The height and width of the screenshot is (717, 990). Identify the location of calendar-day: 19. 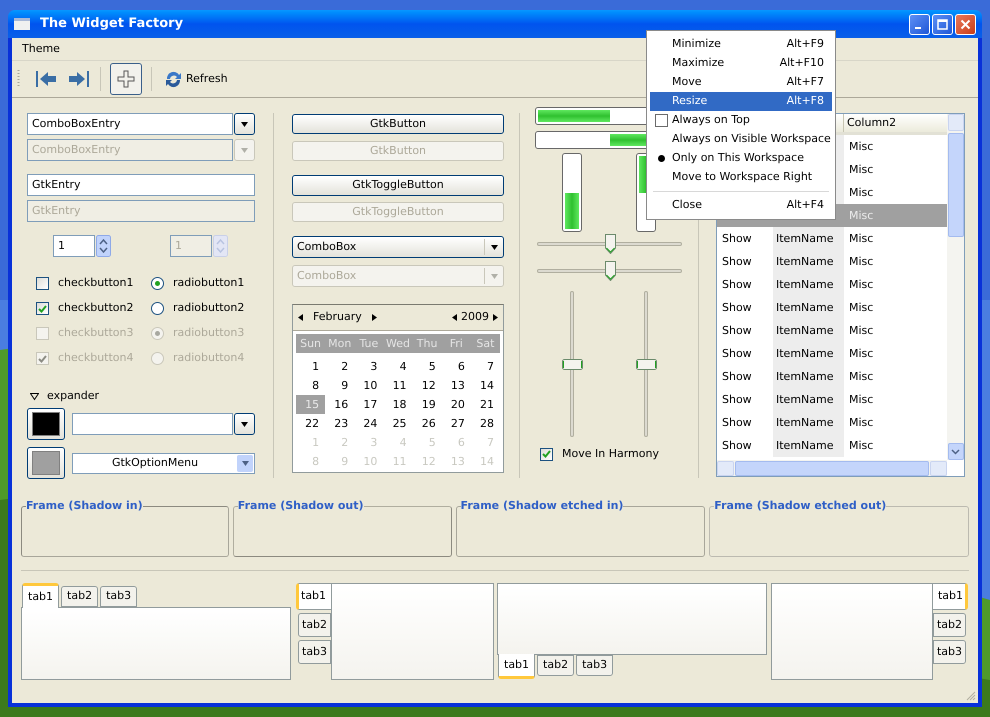
(427, 404).